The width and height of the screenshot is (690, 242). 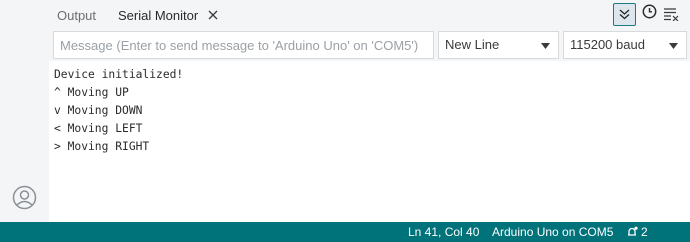 What do you see at coordinates (369, 15) in the screenshot?
I see `panel-tab-bar: Output Serial Monitor` at bounding box center [369, 15].